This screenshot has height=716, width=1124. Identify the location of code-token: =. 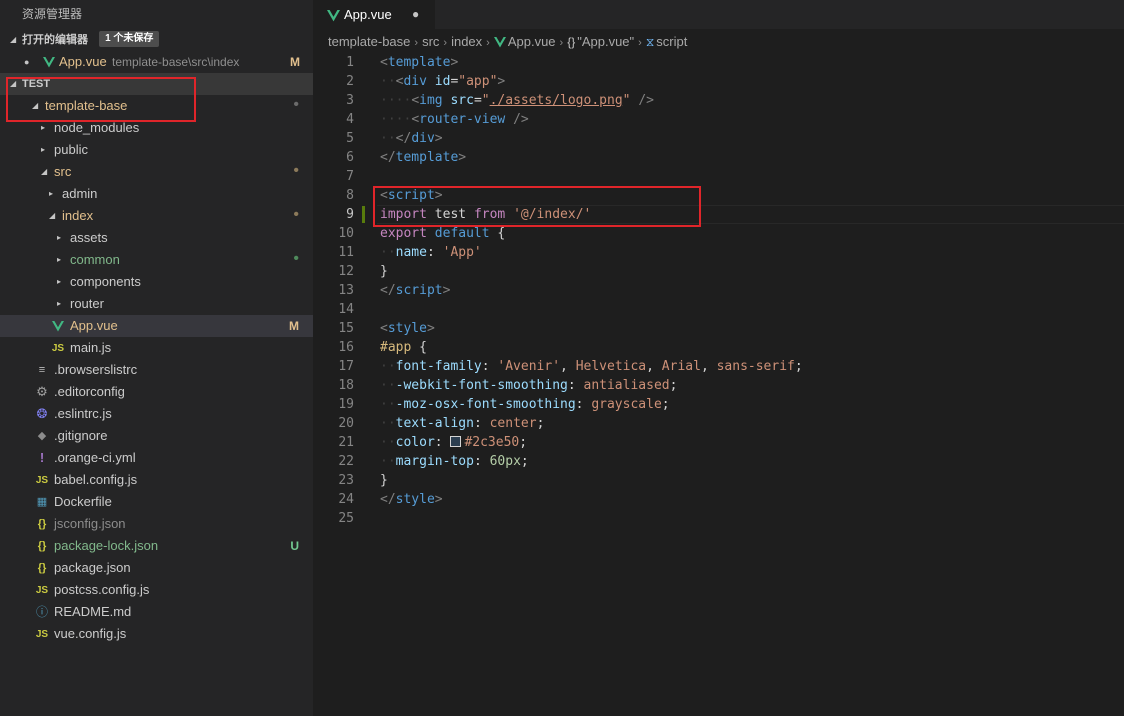
(477, 100).